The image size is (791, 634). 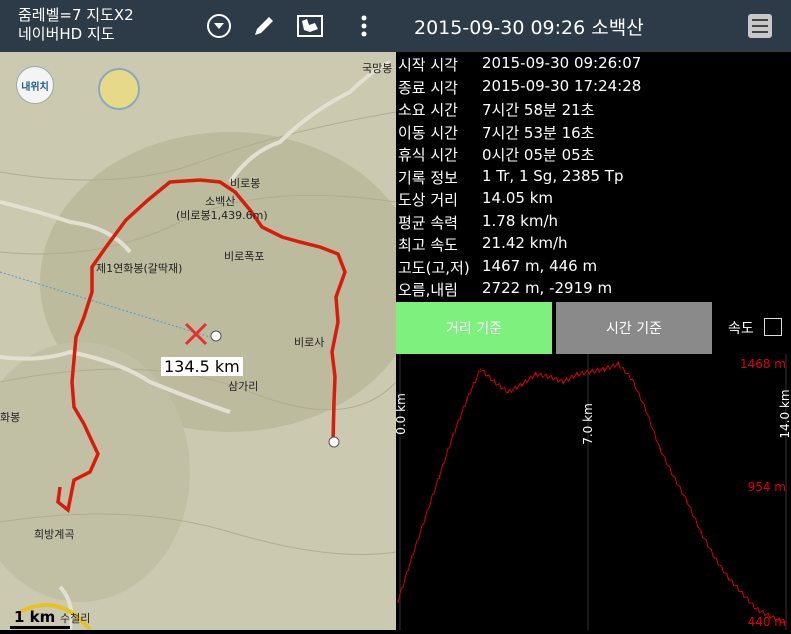 What do you see at coordinates (428, 245) in the screenshot?
I see `info-label: 최고 속도` at bounding box center [428, 245].